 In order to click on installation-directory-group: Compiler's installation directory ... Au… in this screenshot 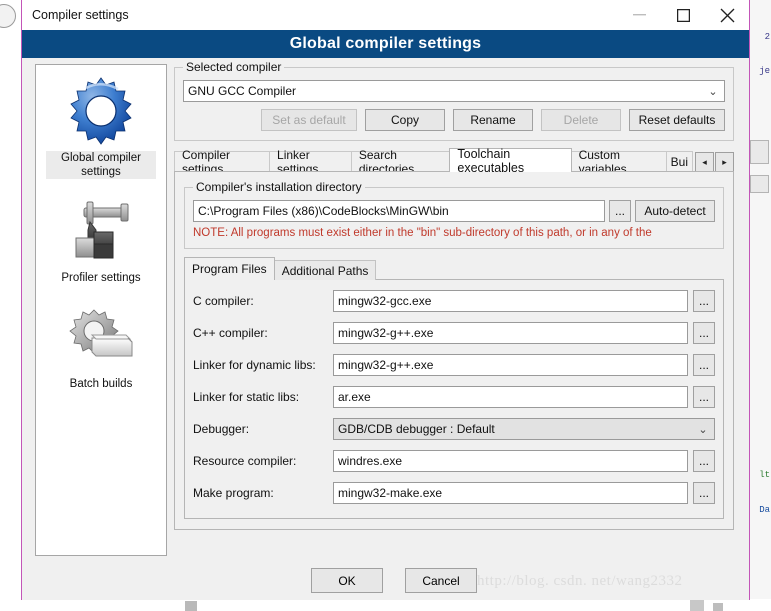, I will do `click(454, 214)`.